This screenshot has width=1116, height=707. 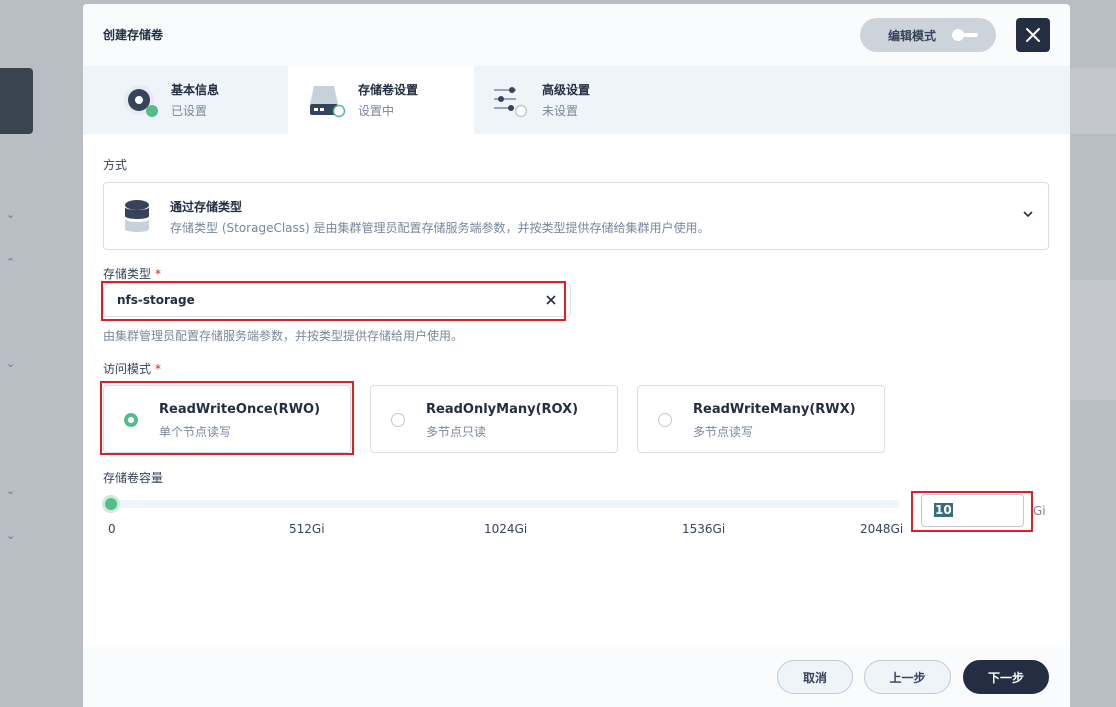 I want to click on access-mode-label: 访问模式 *, so click(x=132, y=369).